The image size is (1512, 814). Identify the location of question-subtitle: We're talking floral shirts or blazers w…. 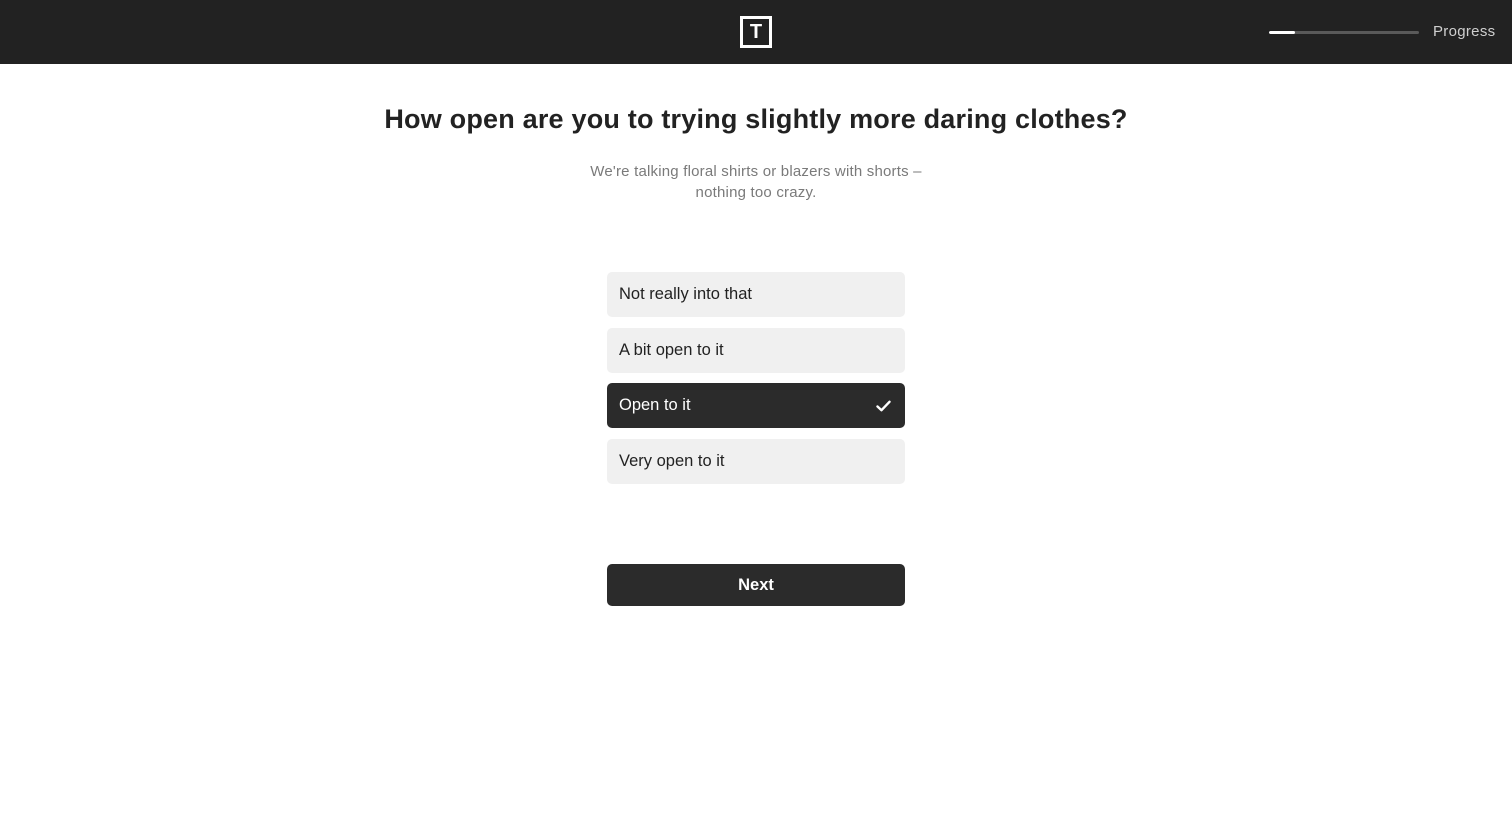
(756, 182).